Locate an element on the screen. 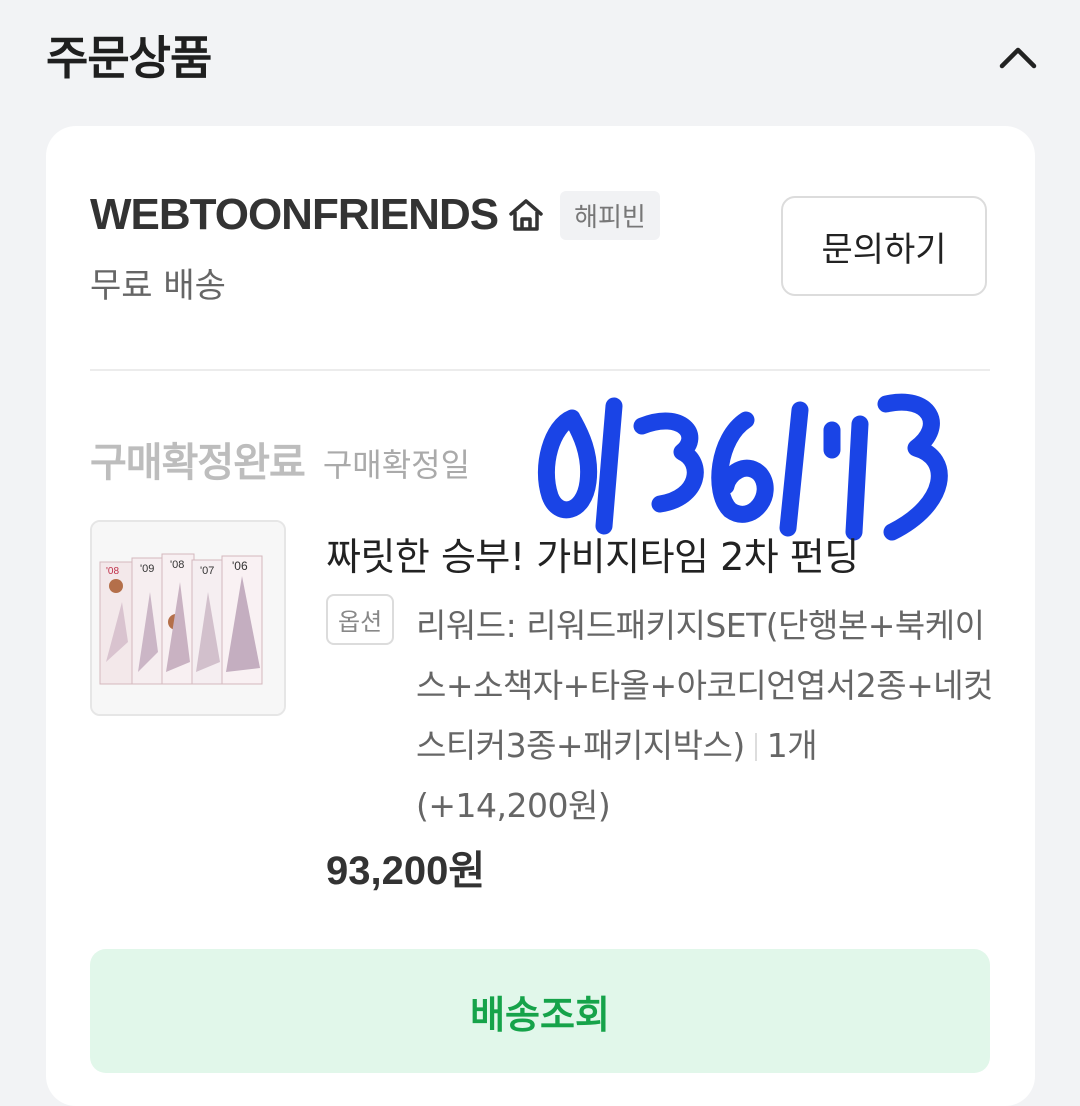 The width and height of the screenshot is (1080, 1106). cover-label: '06 is located at coordinates (240, 566).